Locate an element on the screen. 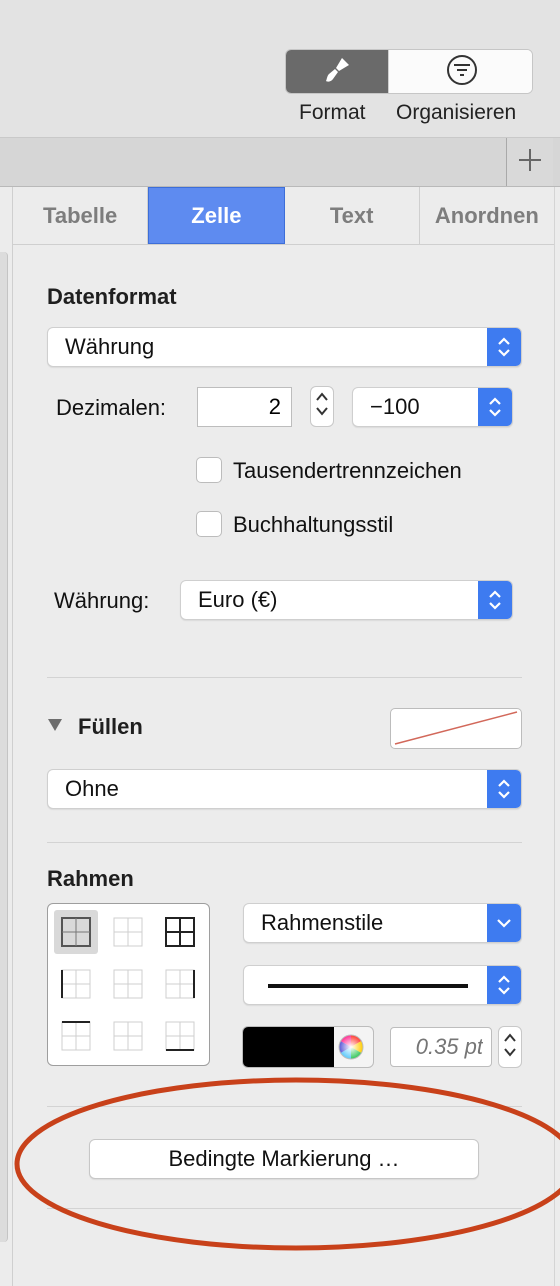 This screenshot has width=560, height=1286. border-all-outer-icon is located at coordinates (76, 932).